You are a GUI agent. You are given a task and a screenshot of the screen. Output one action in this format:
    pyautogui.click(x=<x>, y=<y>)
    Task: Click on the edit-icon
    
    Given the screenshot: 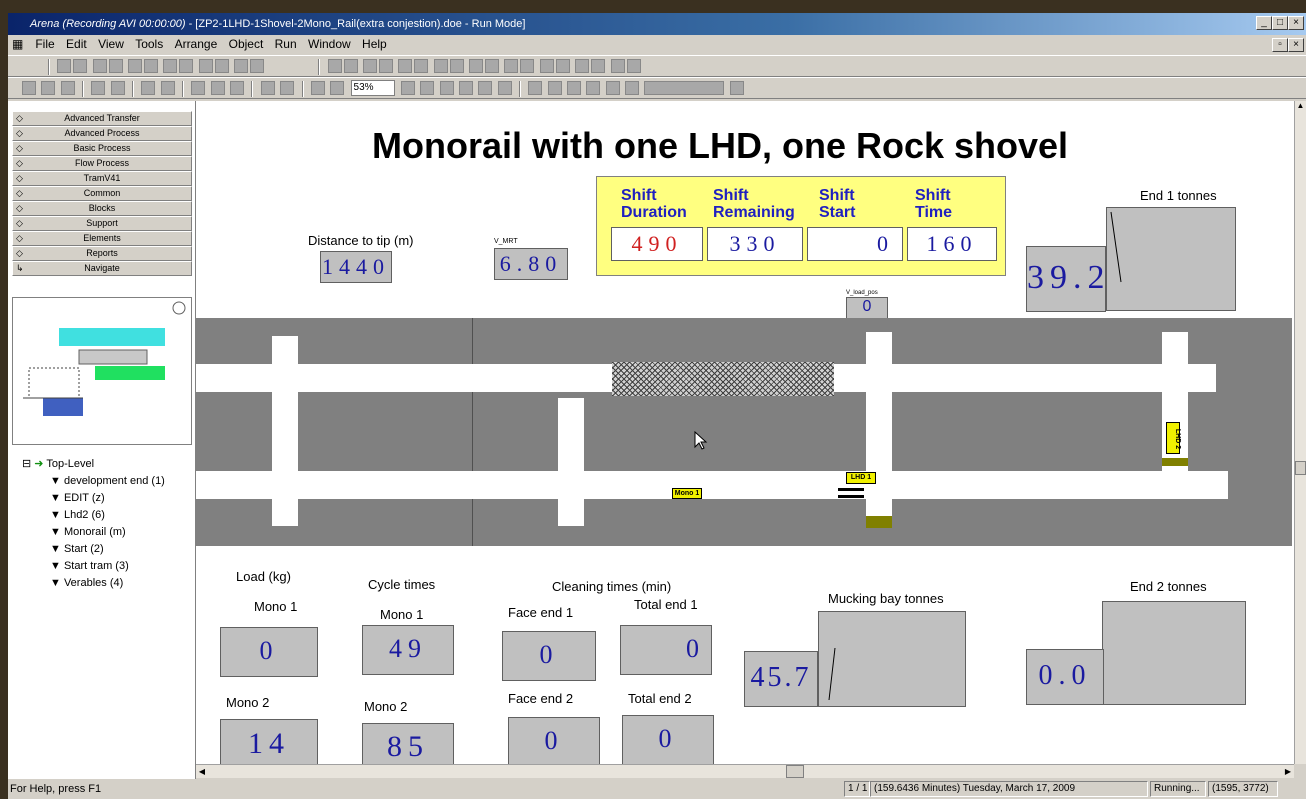 What is the action you would take?
    pyautogui.click(x=485, y=88)
    